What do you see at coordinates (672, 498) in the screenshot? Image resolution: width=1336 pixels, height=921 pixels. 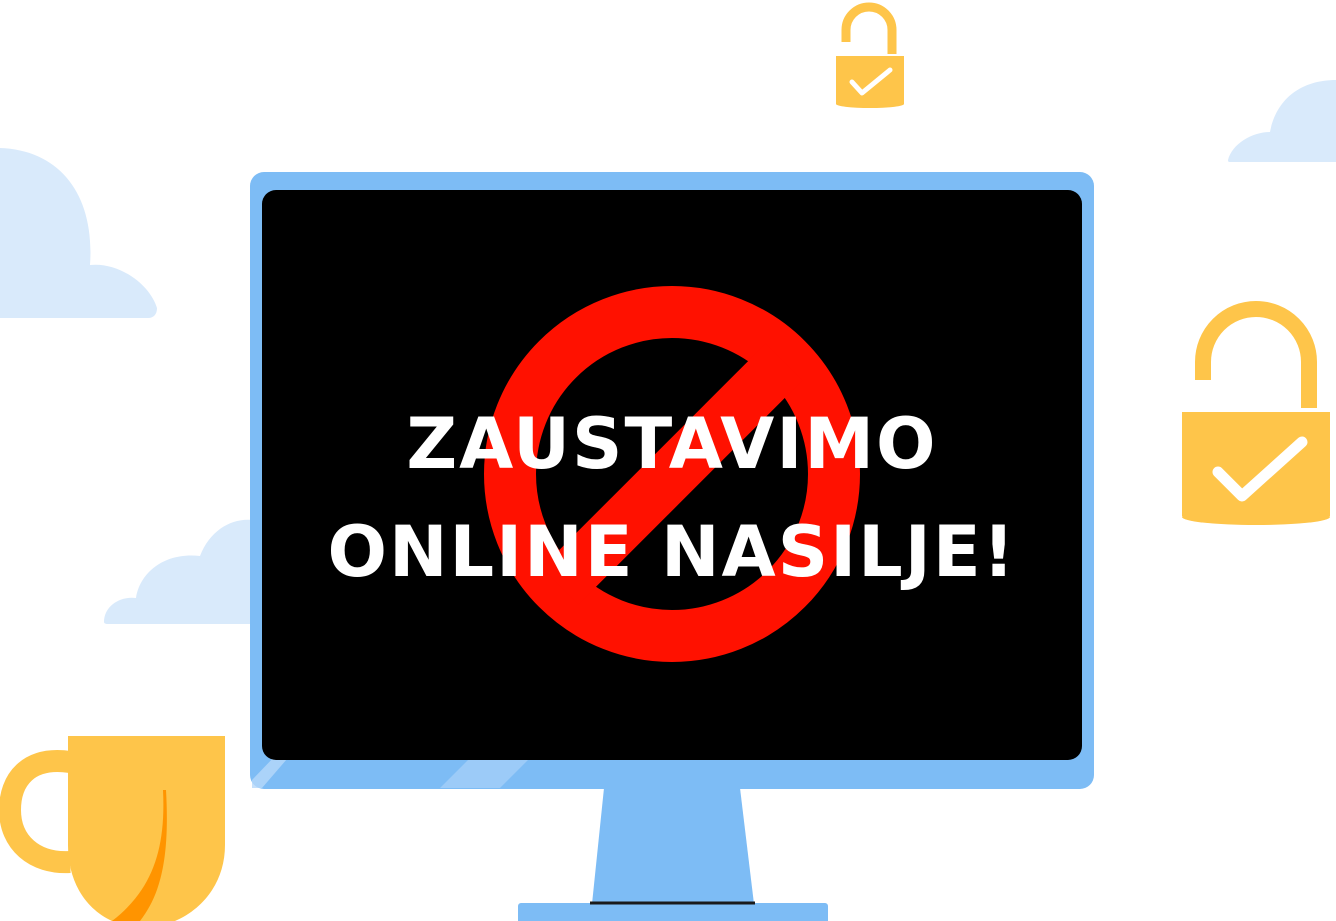 I see `headline: ZAUSTAVIMO ONLINE NASILJE!` at bounding box center [672, 498].